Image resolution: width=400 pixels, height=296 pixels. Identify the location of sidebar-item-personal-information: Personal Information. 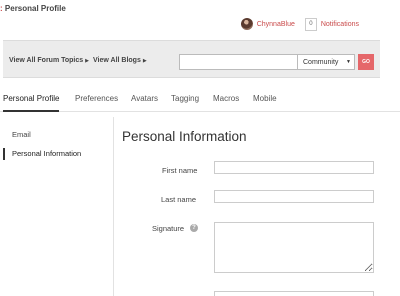
(46, 153).